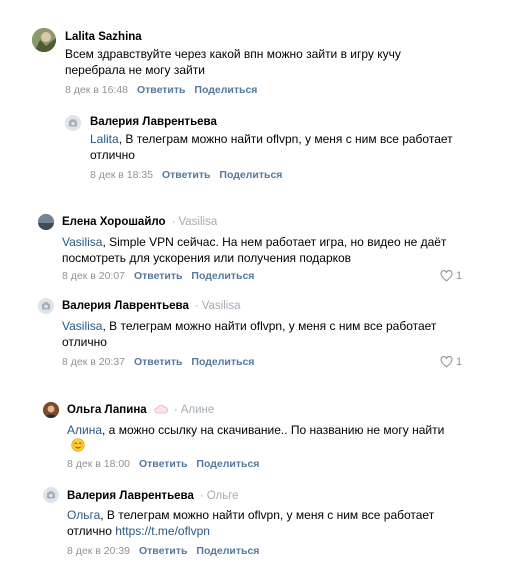  I want to click on author-name: Lalita Sazhina, so click(103, 37).